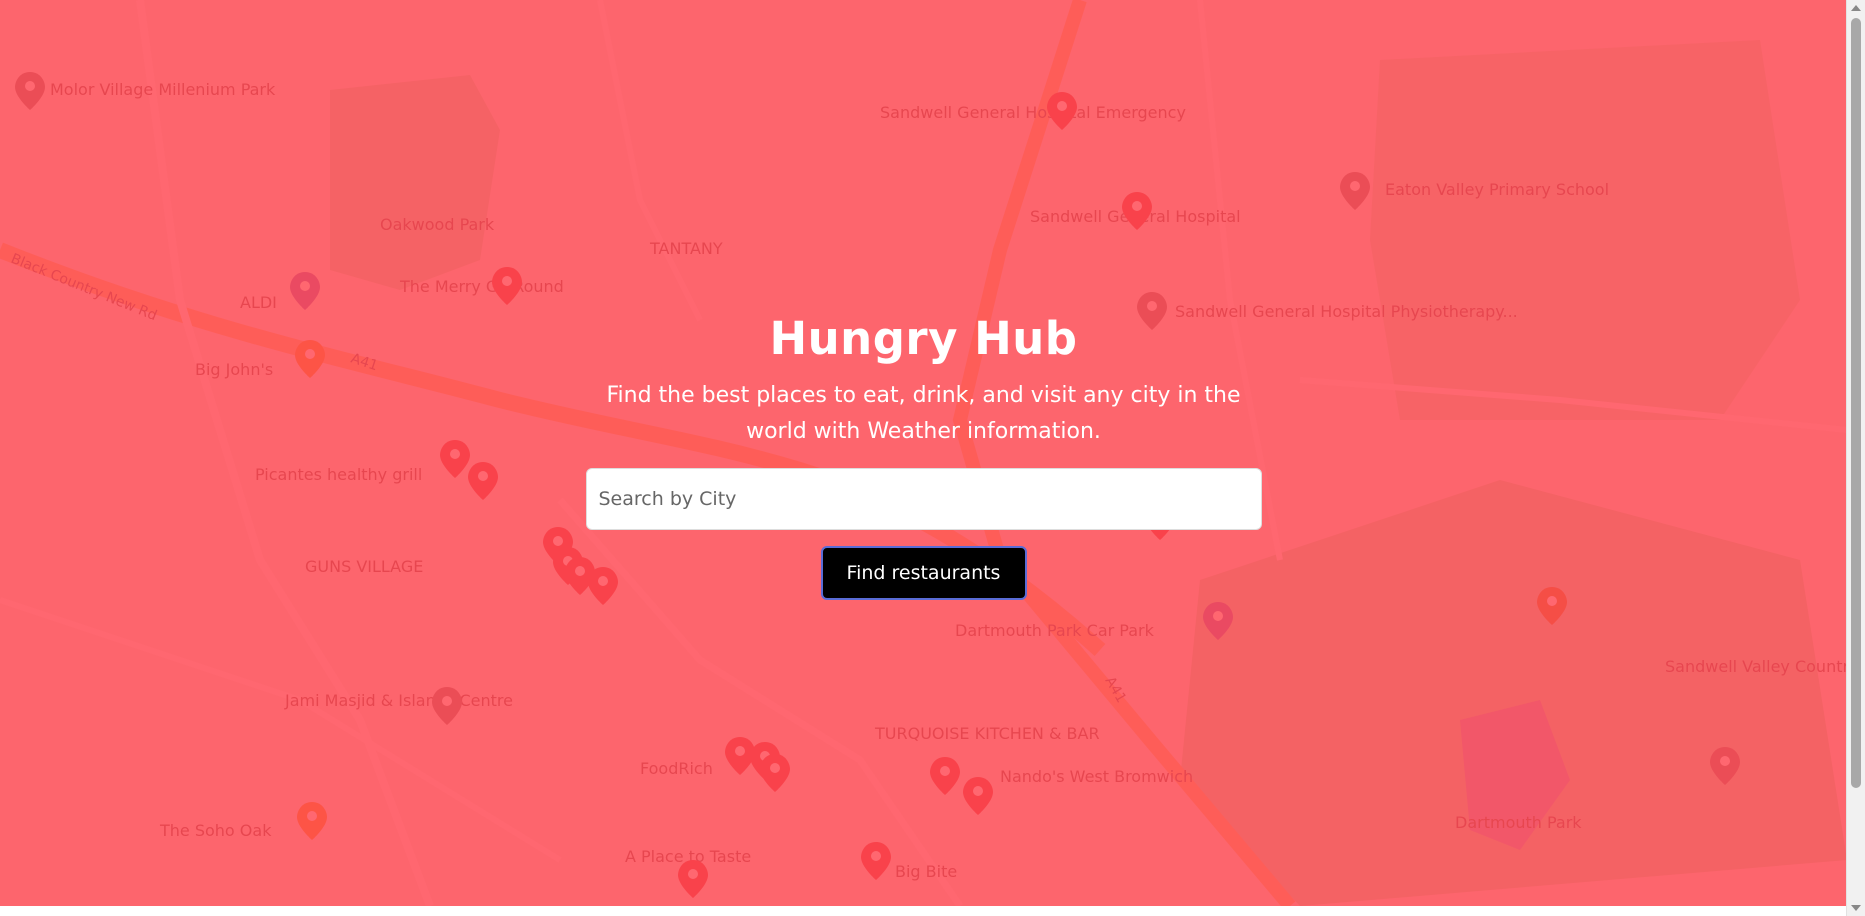 The image size is (1865, 916). I want to click on scrollbar-thumb, so click(1856, 403).